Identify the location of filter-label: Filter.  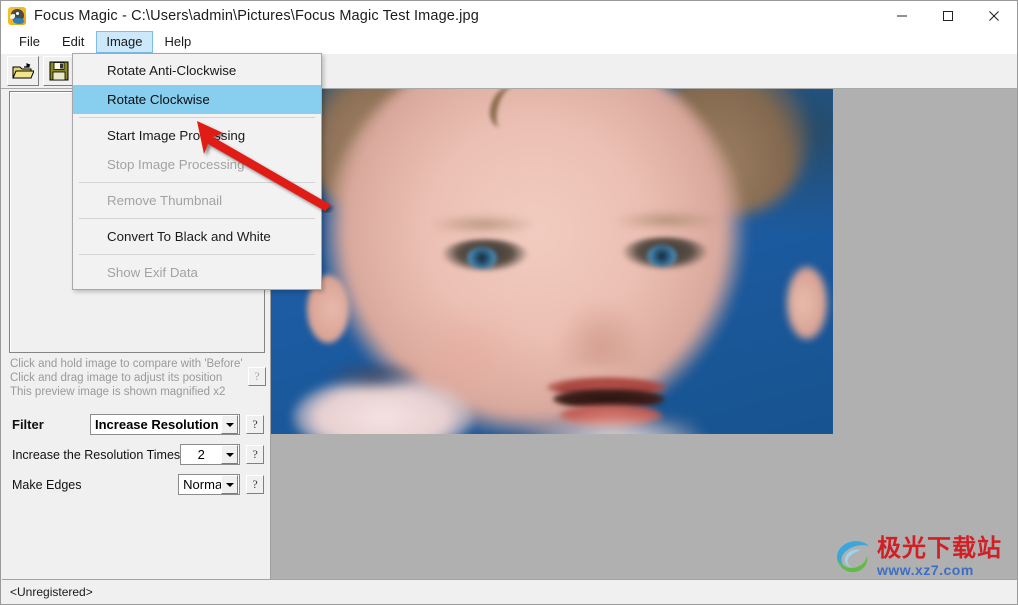
(28, 424).